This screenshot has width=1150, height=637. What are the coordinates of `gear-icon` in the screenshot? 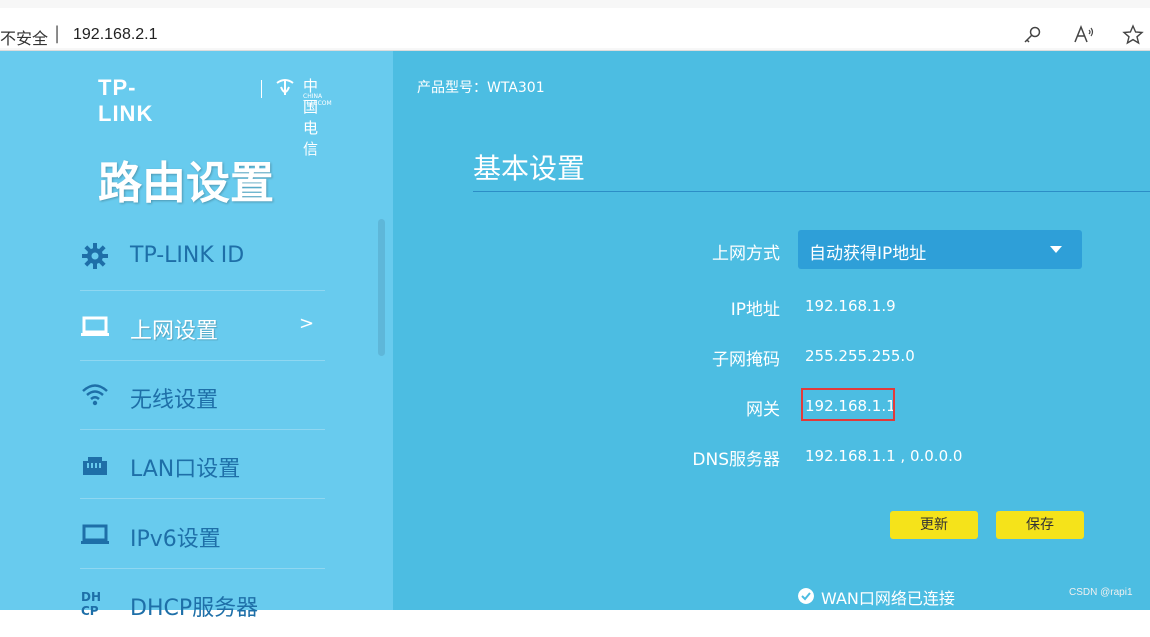 It's located at (95, 256).